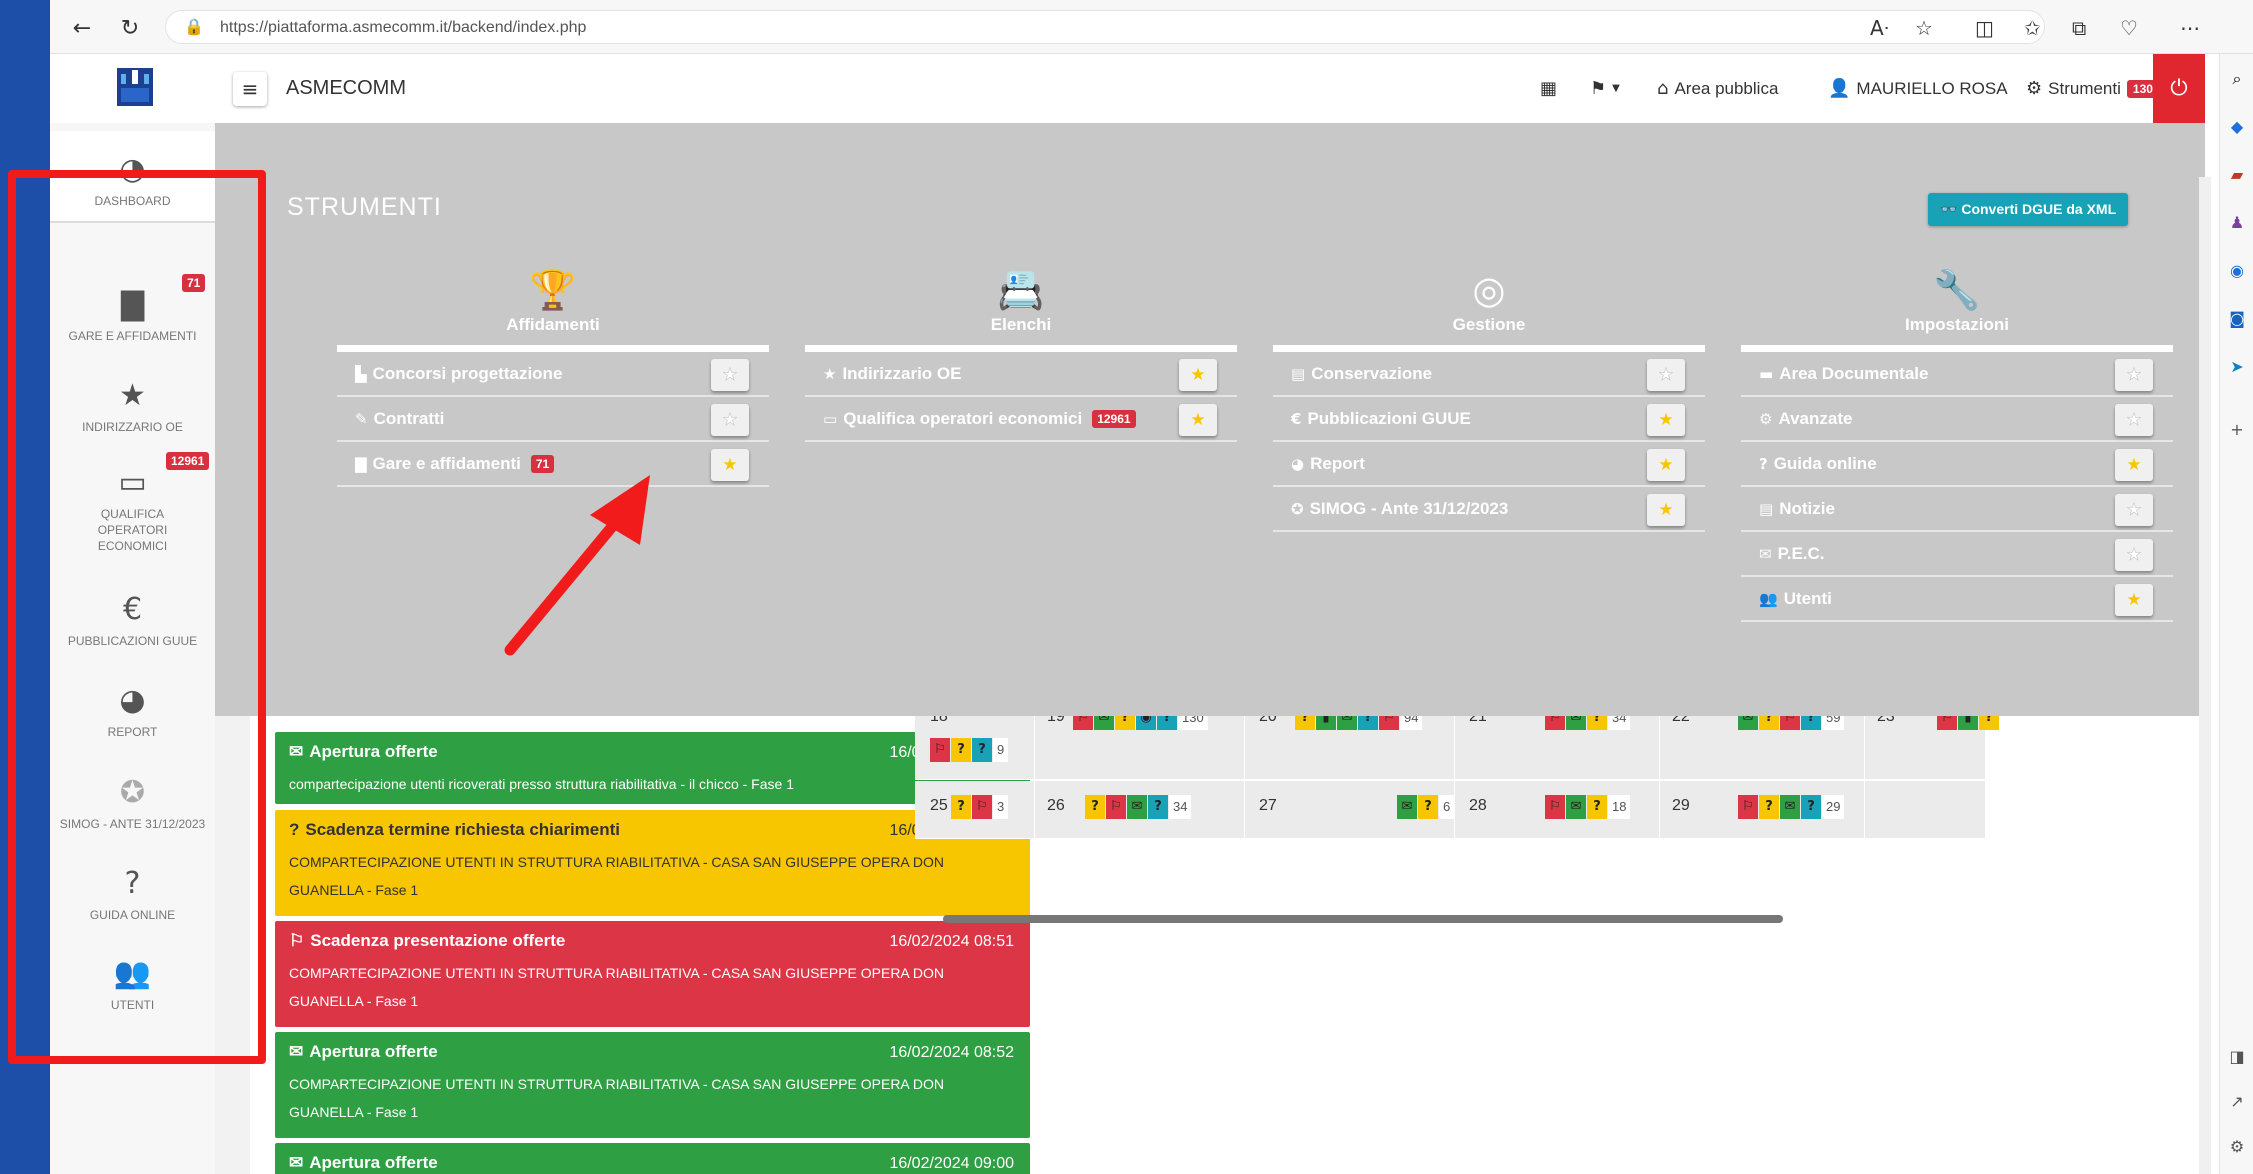 This screenshot has width=2253, height=1174. Describe the element at coordinates (1833, 807) in the screenshot. I see `event-count: 29` at that location.